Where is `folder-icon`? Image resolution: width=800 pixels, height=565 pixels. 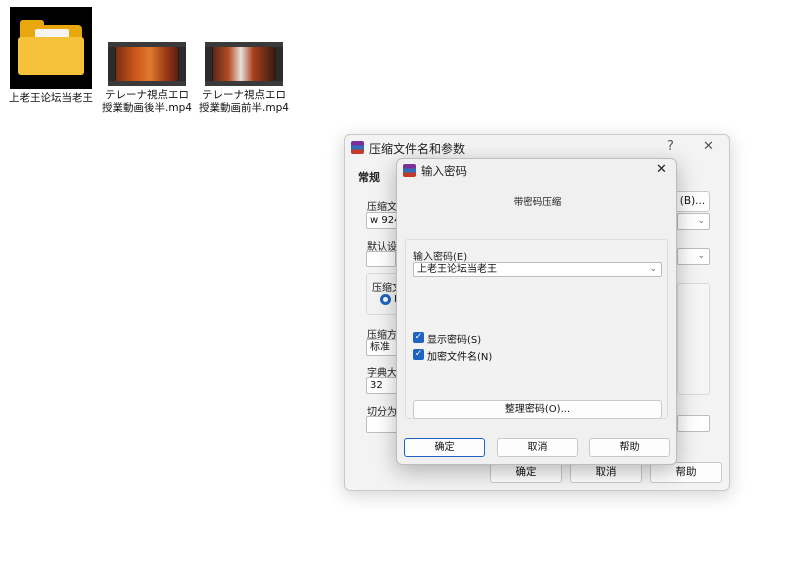 folder-icon is located at coordinates (51, 48).